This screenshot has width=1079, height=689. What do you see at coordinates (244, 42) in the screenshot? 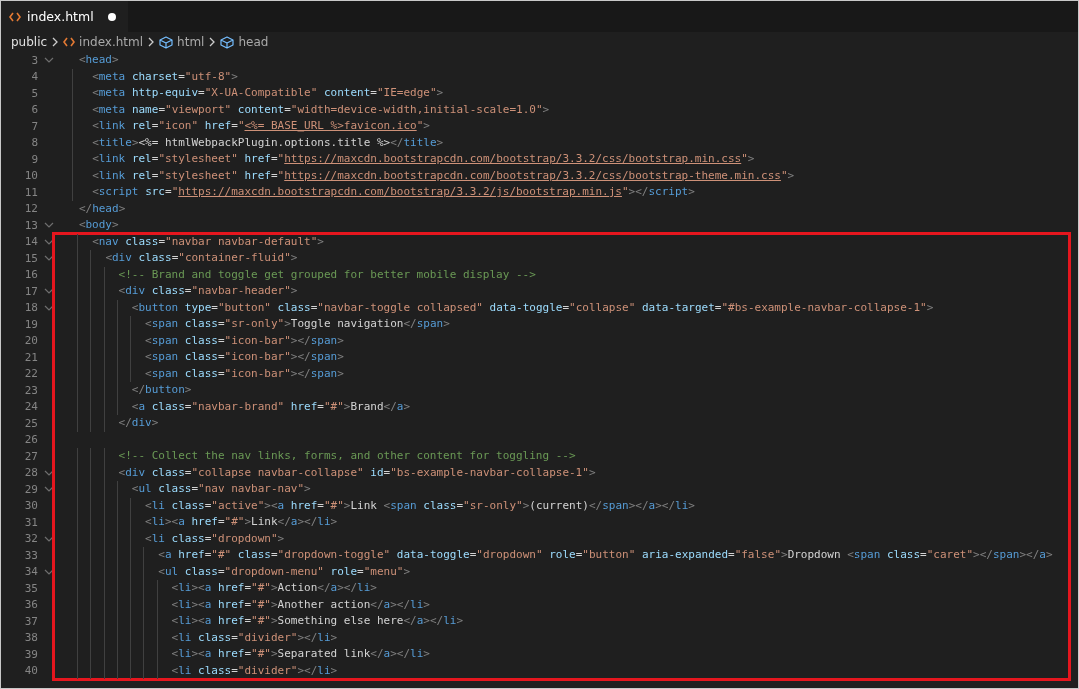
I see `breadcrumb-item: head` at bounding box center [244, 42].